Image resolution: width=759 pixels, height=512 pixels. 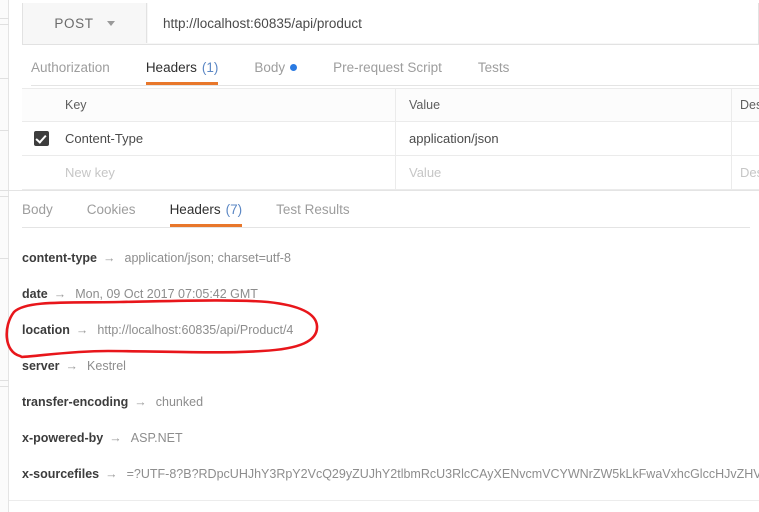 I want to click on checkbox-checked-icon, so click(x=41, y=138).